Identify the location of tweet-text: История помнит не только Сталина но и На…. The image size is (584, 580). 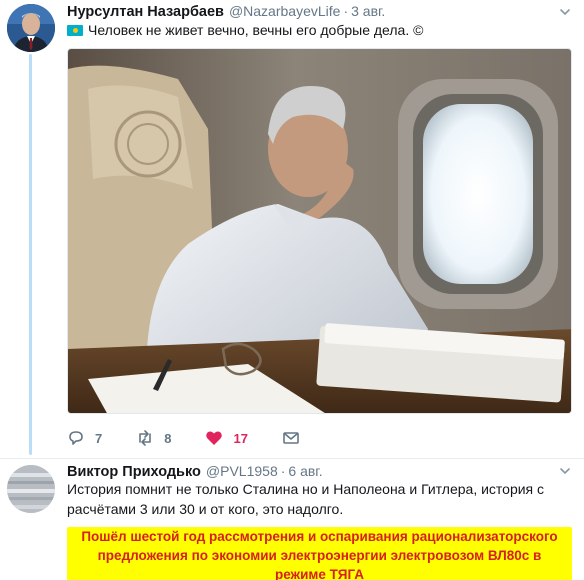
(306, 499).